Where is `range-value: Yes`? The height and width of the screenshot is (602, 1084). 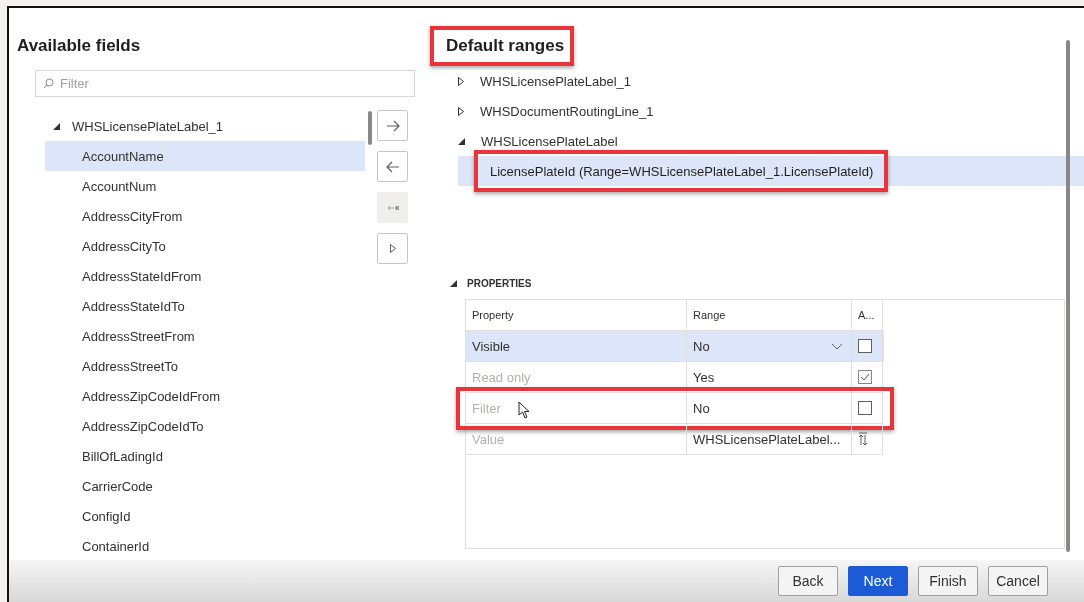
range-value: Yes is located at coordinates (704, 377).